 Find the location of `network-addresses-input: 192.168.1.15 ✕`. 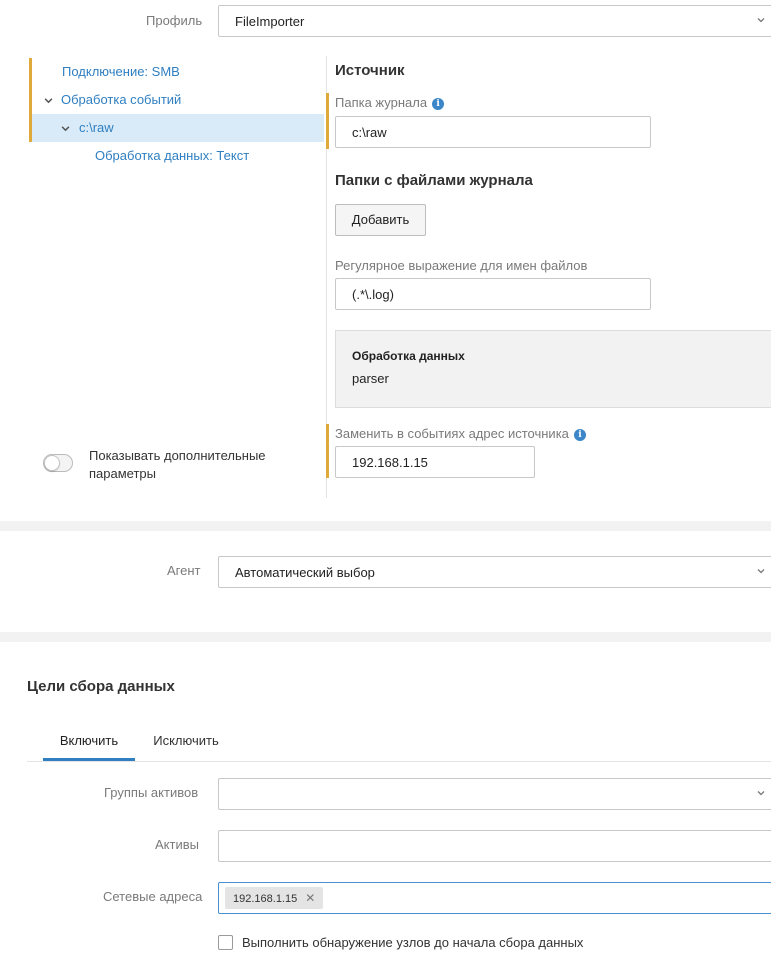

network-addresses-input: 192.168.1.15 ✕ is located at coordinates (494, 898).